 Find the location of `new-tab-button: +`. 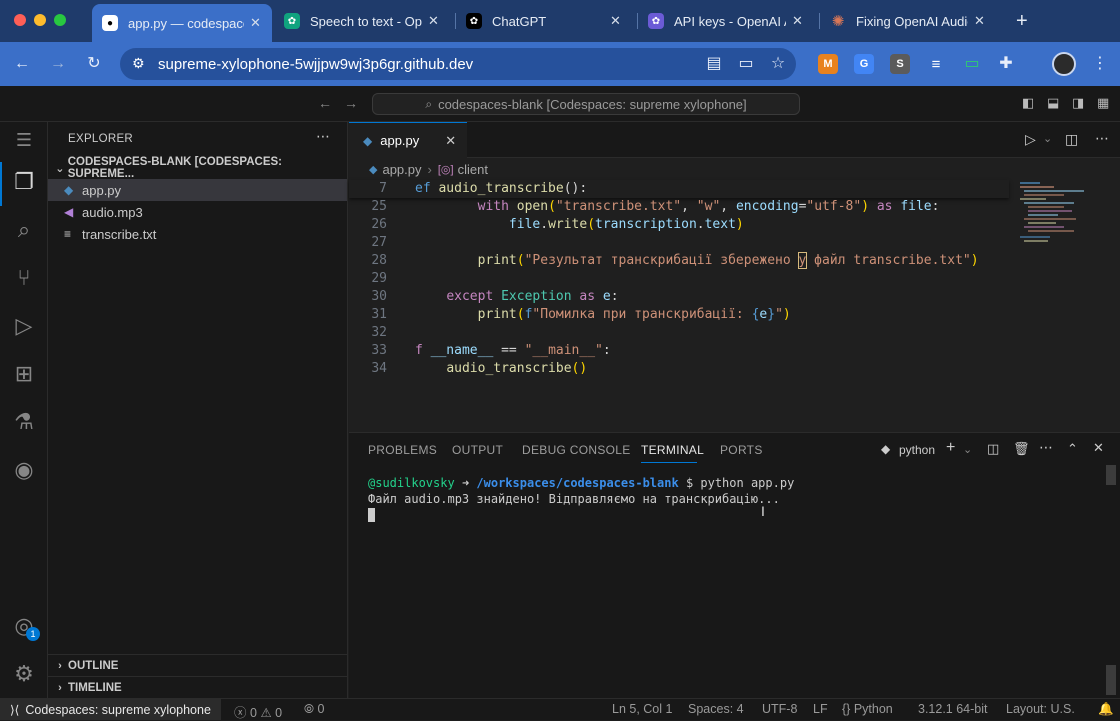

new-tab-button: + is located at coordinates (1022, 21).